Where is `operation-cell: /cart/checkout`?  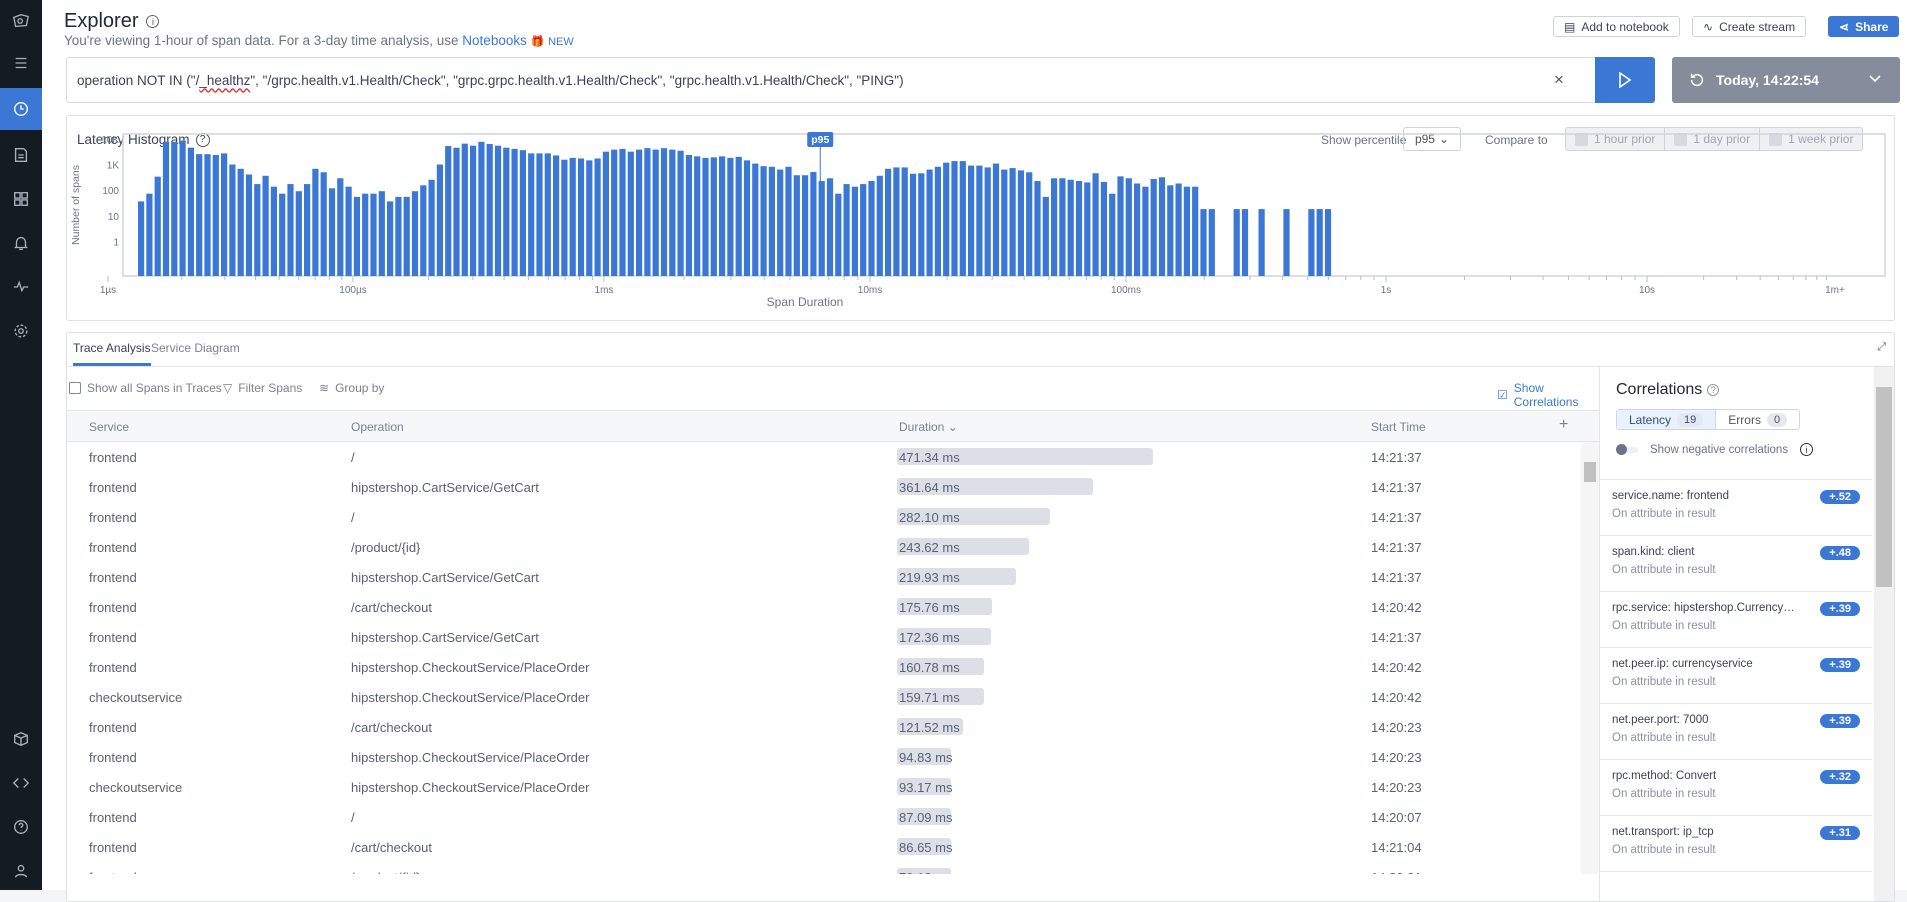
operation-cell: /cart/checkout is located at coordinates (391, 727).